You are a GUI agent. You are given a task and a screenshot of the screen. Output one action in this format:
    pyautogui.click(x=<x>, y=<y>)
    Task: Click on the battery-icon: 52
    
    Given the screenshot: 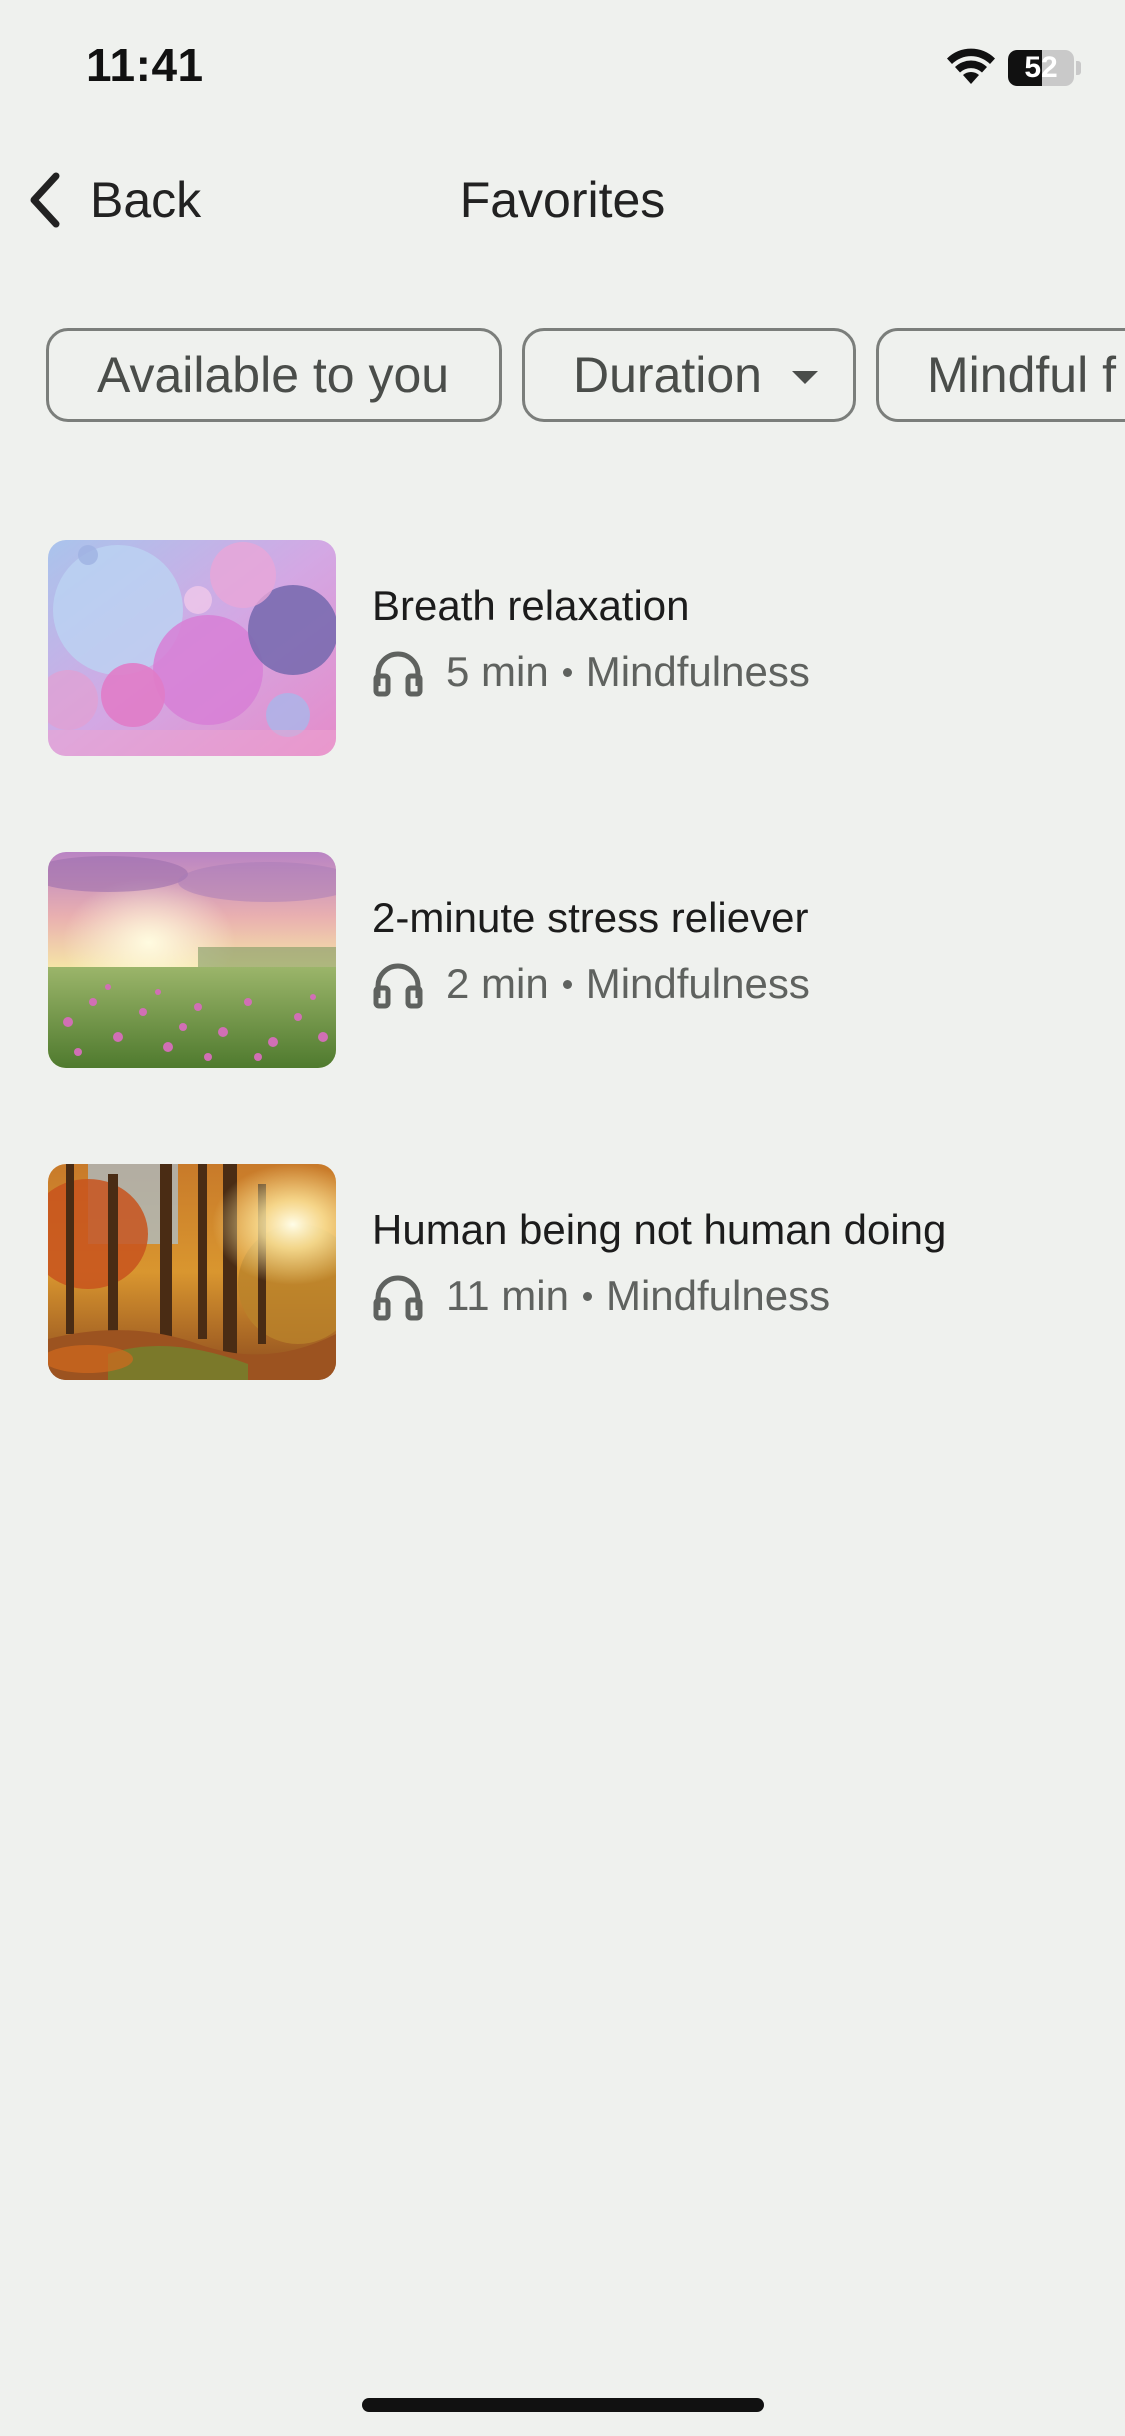 What is the action you would take?
    pyautogui.click(x=1041, y=68)
    